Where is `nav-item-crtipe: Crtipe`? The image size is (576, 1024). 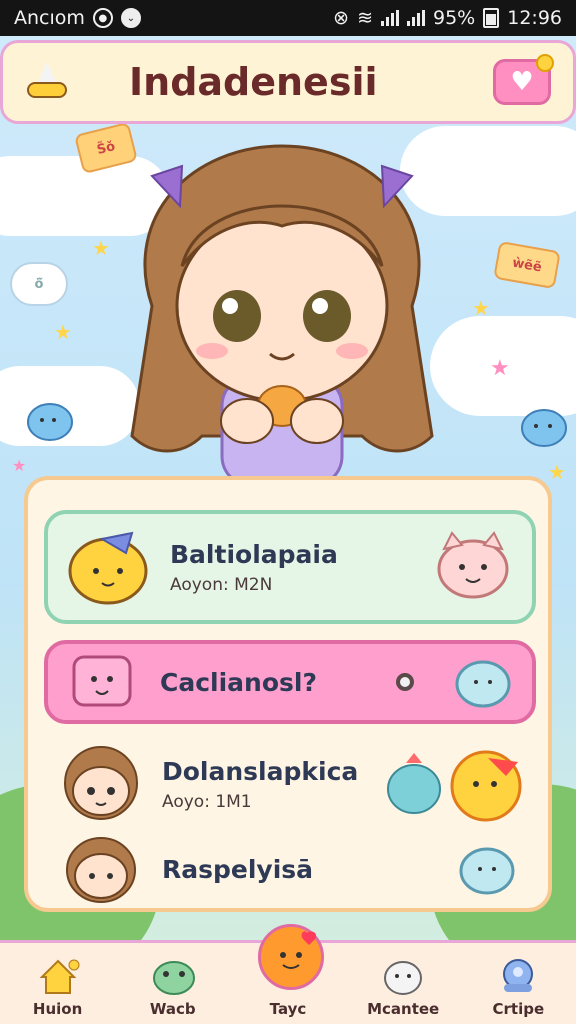 nav-item-crtipe: Crtipe is located at coordinates (518, 987).